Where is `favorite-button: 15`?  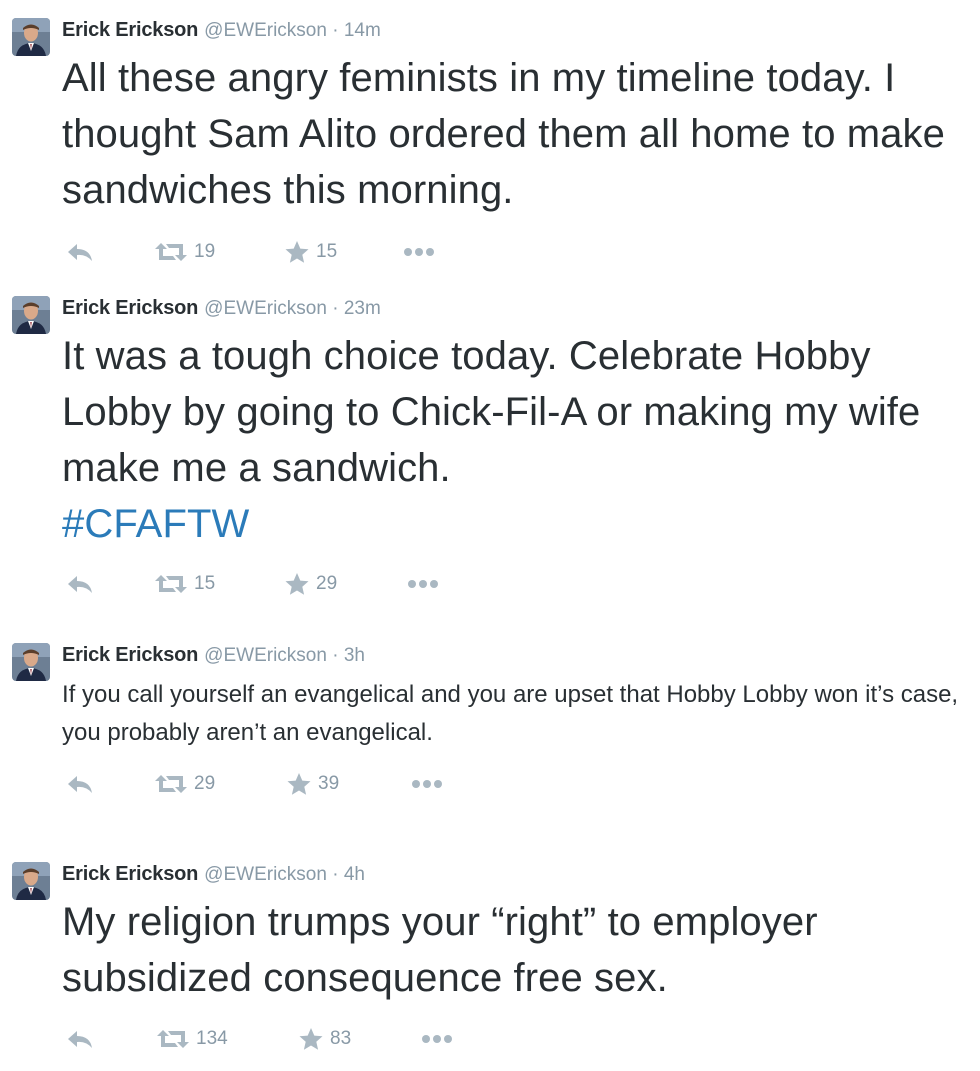
favorite-button: 15 is located at coordinates (310, 252).